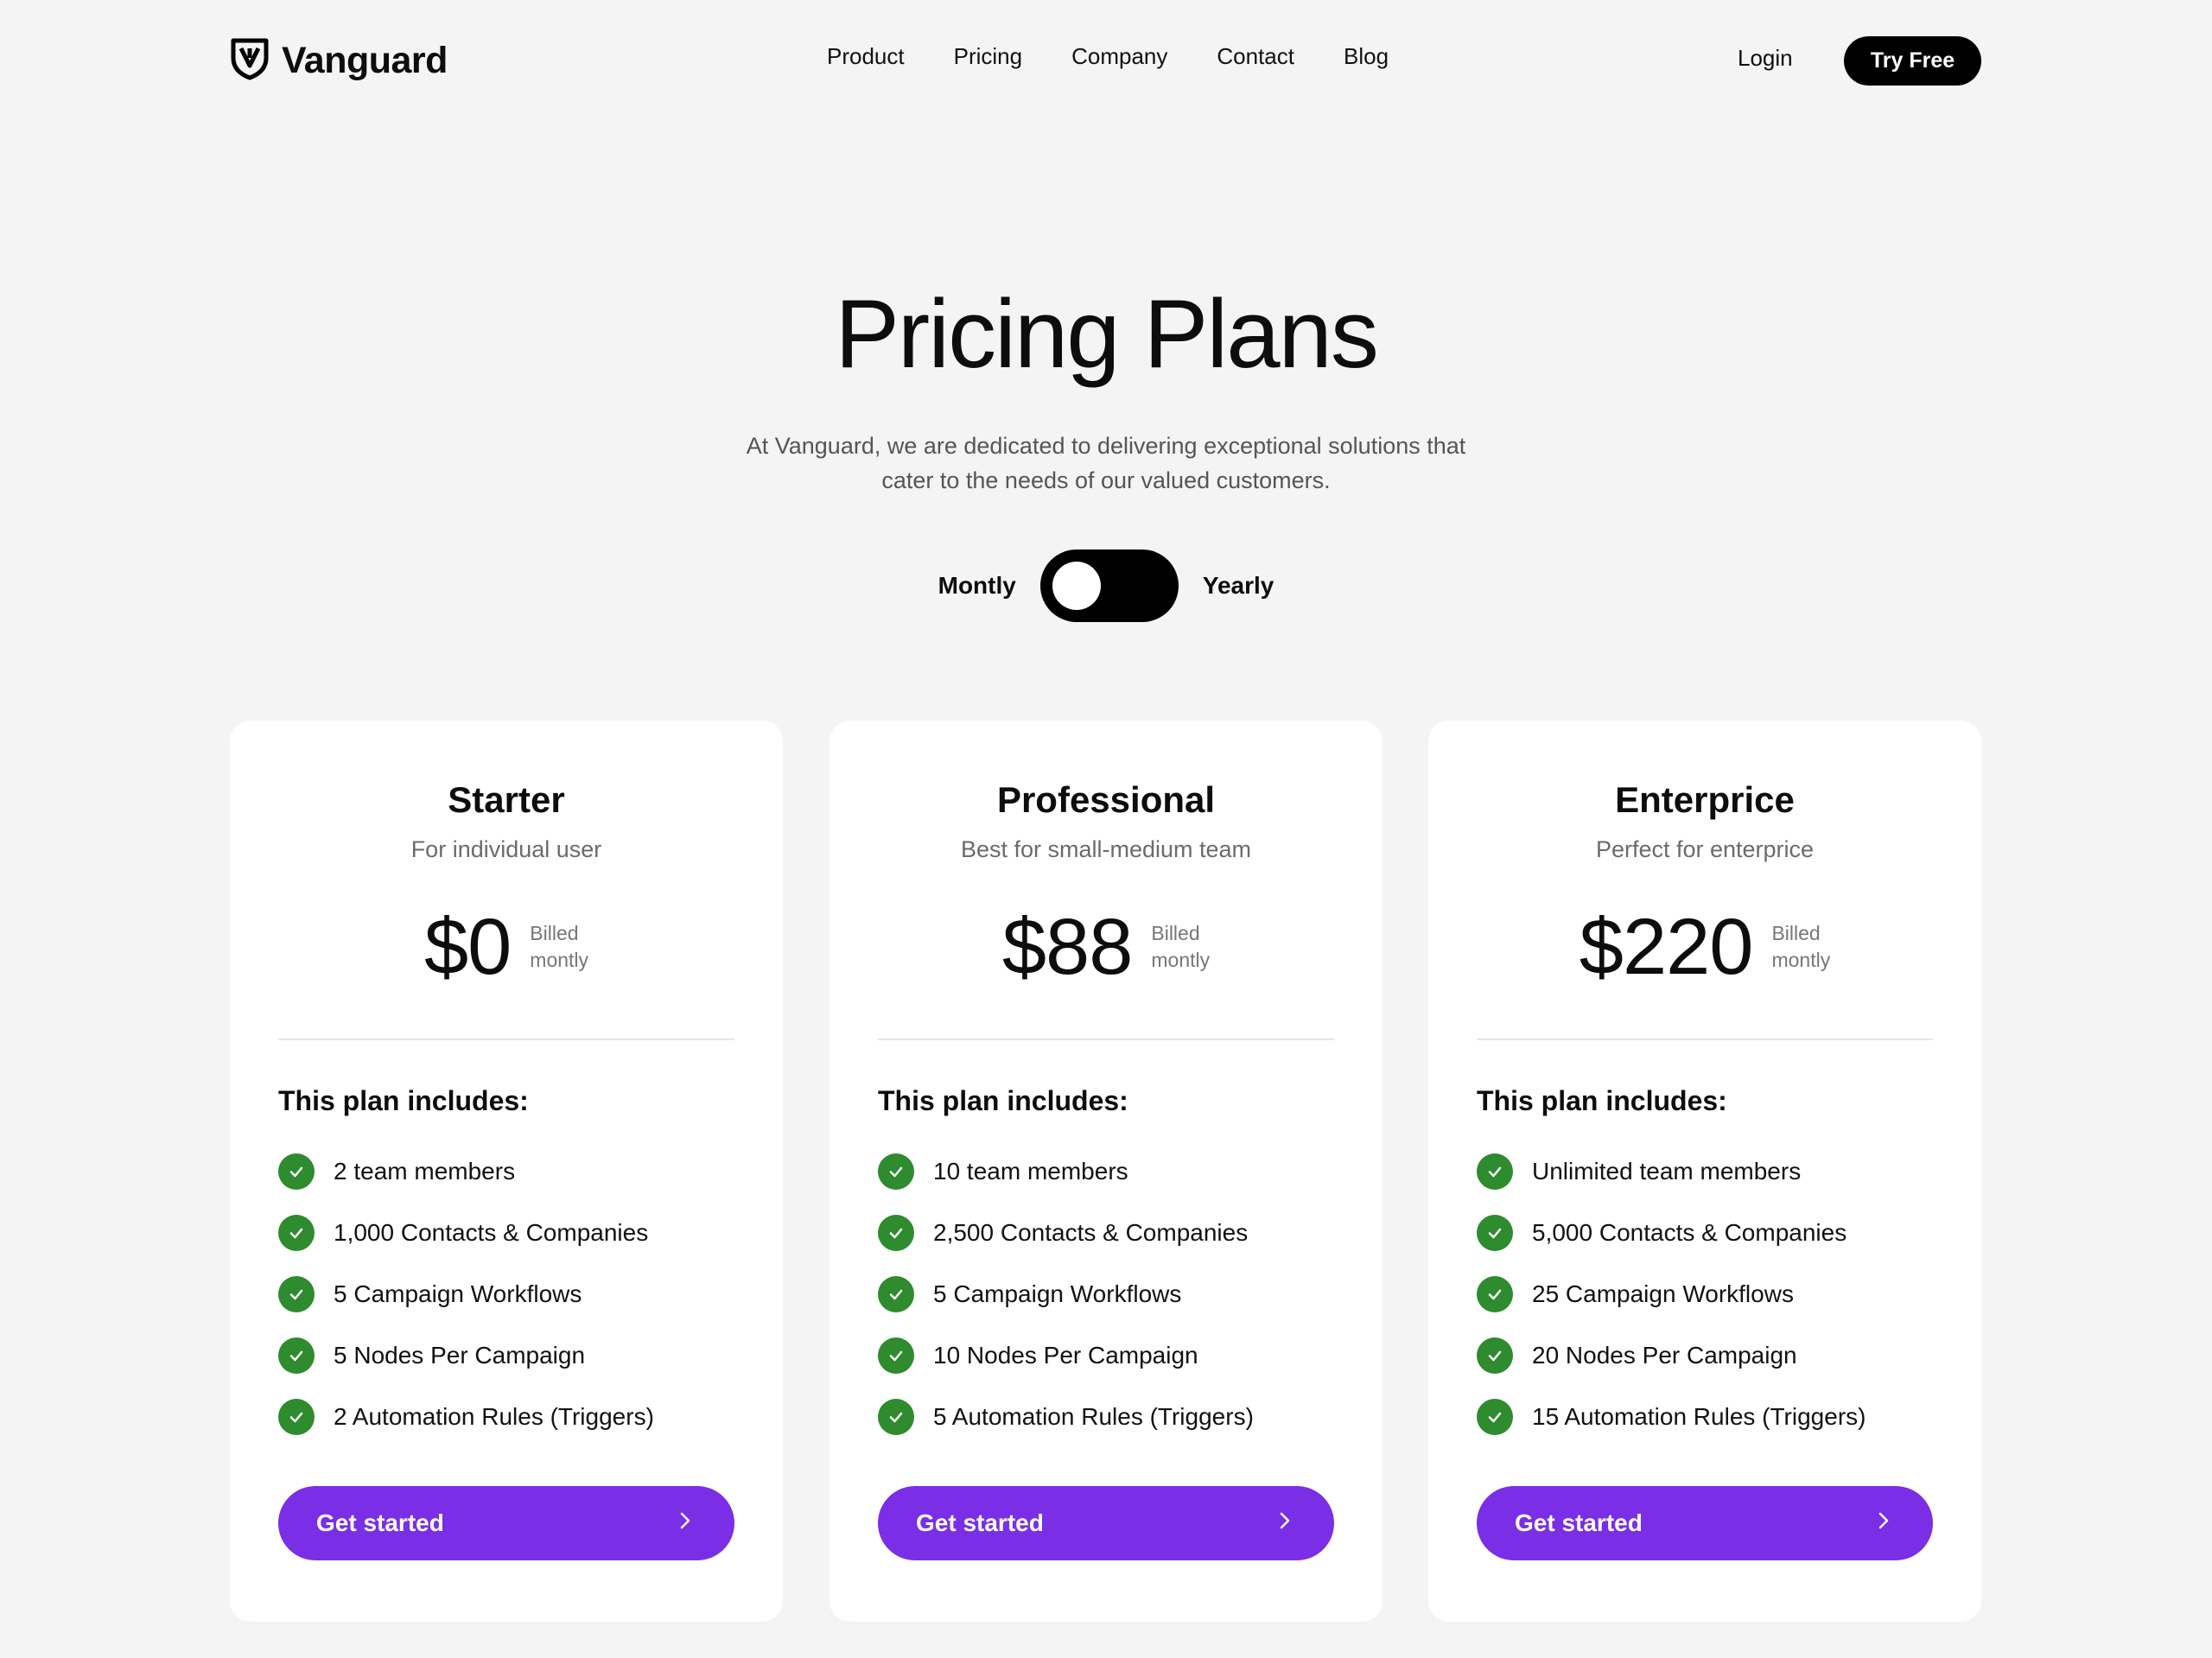 The image size is (2212, 1658). Describe the element at coordinates (988, 56) in the screenshot. I see `nav-pricing: Pricing` at that location.